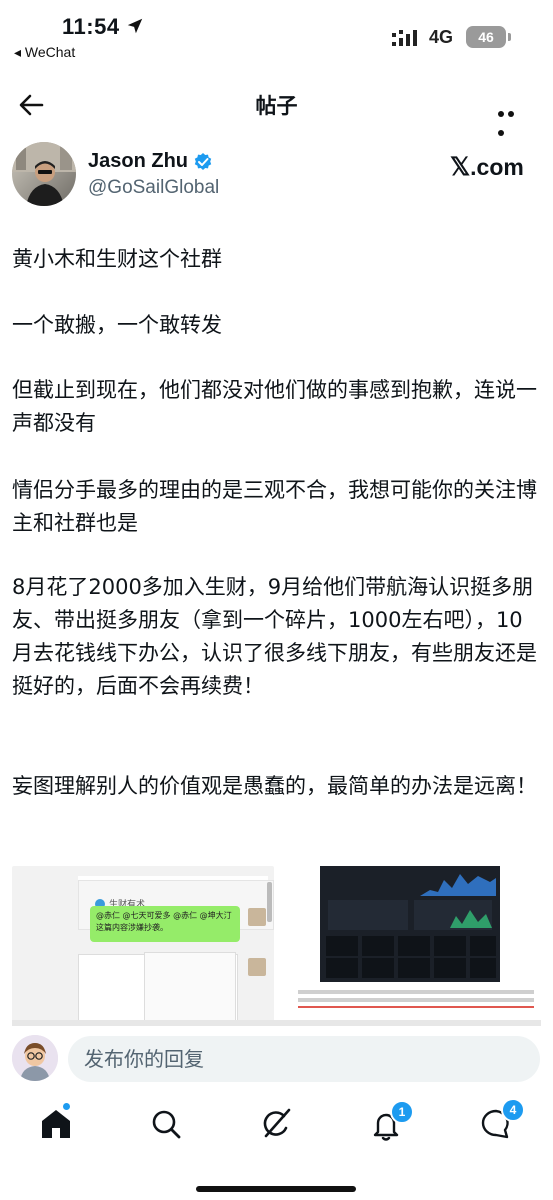 The image size is (553, 1200). I want to click on status-time: 11:54, so click(91, 26).